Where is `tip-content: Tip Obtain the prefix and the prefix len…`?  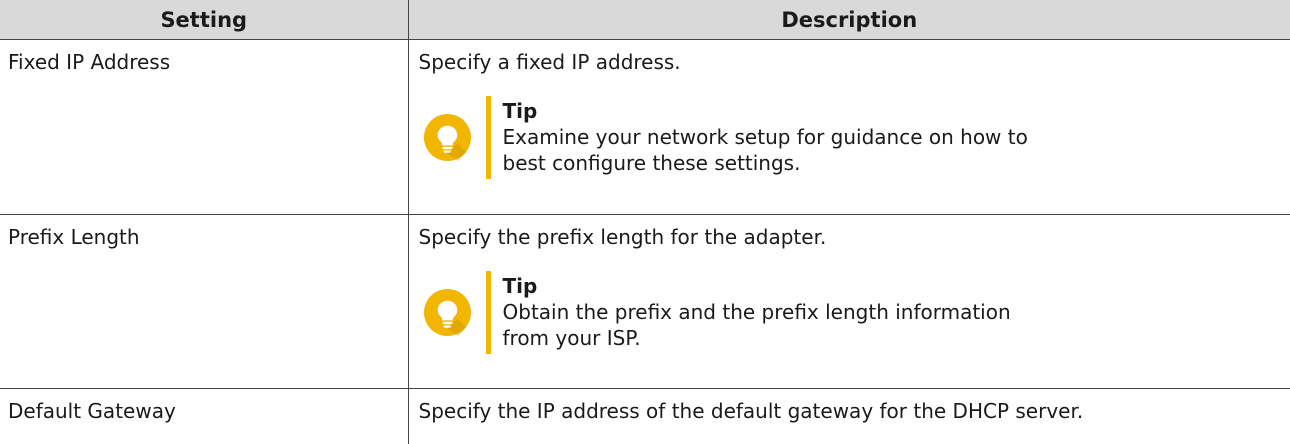 tip-content: Tip Obtain the prefix and the prefix len… is located at coordinates (764, 312).